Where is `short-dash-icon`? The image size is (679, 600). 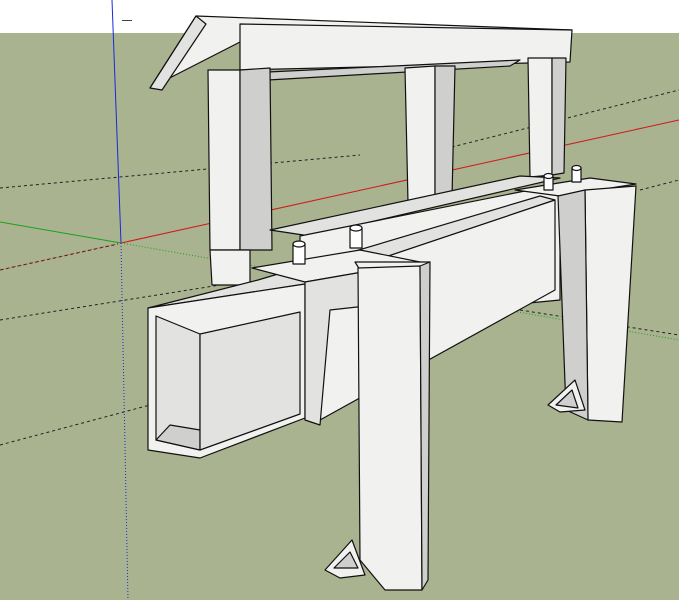
short-dash-icon is located at coordinates (127, 20).